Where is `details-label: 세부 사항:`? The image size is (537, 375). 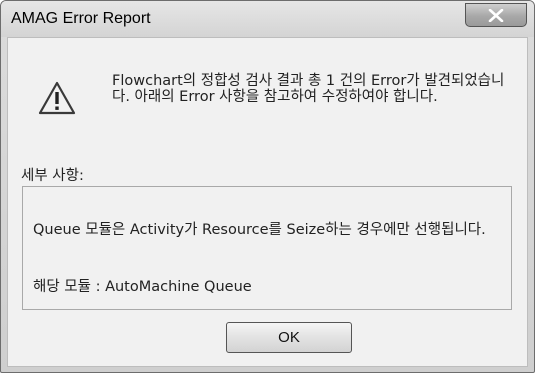
details-label: 세부 사항: is located at coordinates (52, 176).